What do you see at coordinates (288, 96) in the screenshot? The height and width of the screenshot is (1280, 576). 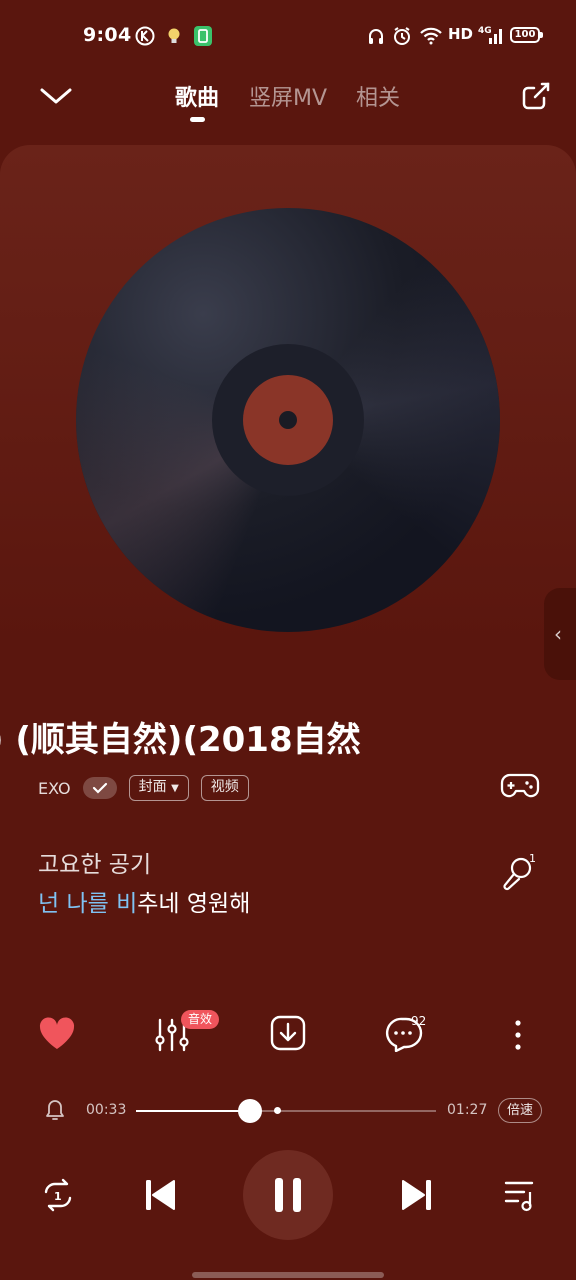 I see `tab-vertical-mv: 竖屏MV` at bounding box center [288, 96].